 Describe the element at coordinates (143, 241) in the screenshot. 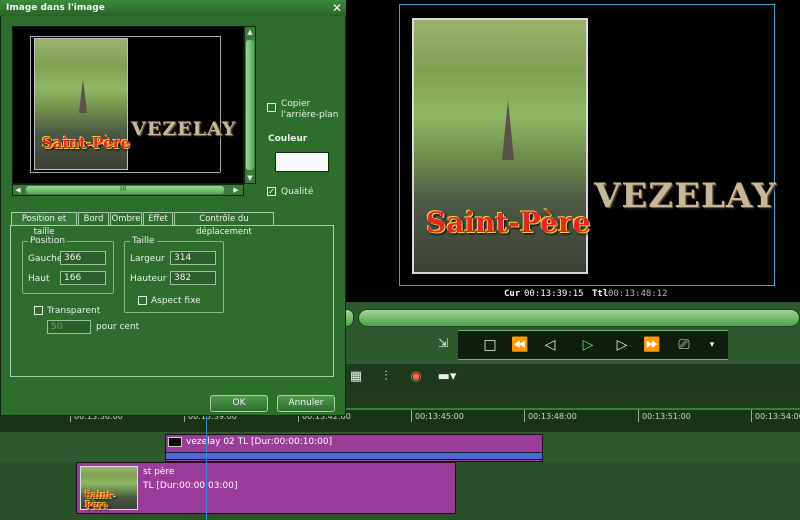

I see `size-group-label: Taille` at that location.